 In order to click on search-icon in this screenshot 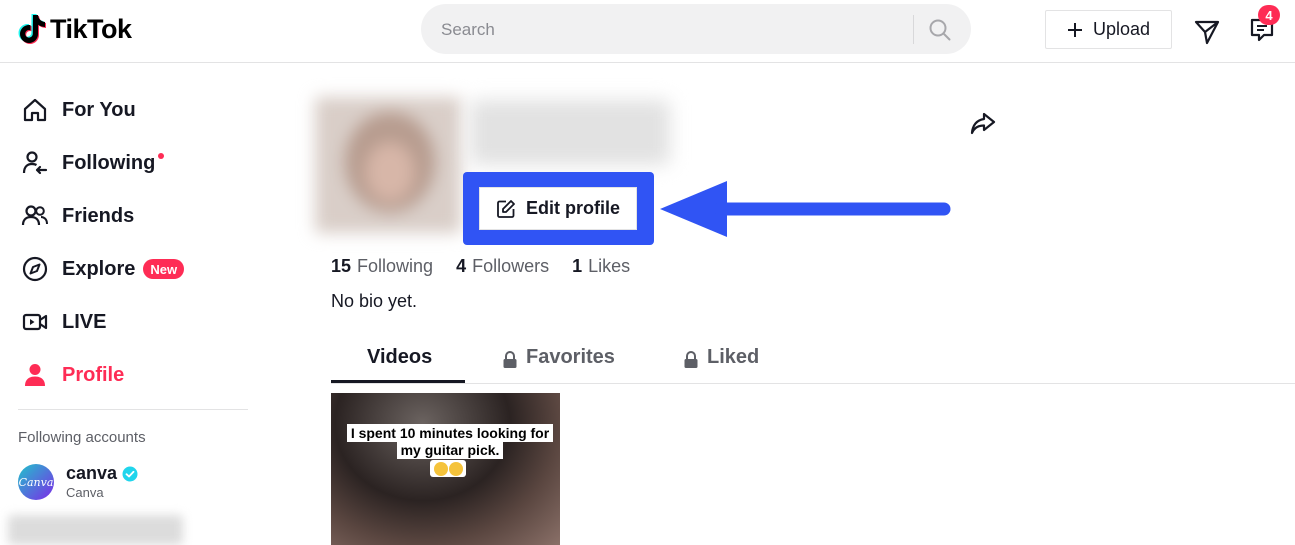, I will do `click(940, 30)`.